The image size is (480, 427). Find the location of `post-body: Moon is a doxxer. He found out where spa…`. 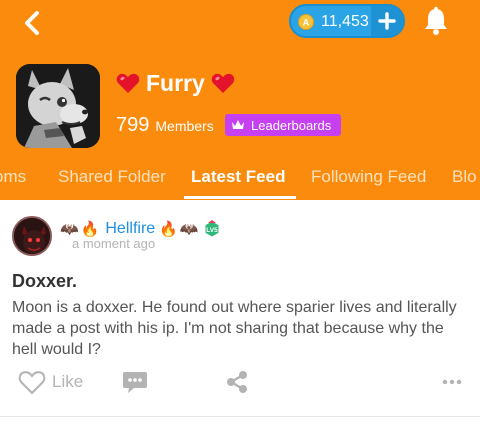

post-body: Moon is a doxxer. He found out where spa… is located at coordinates (240, 328).